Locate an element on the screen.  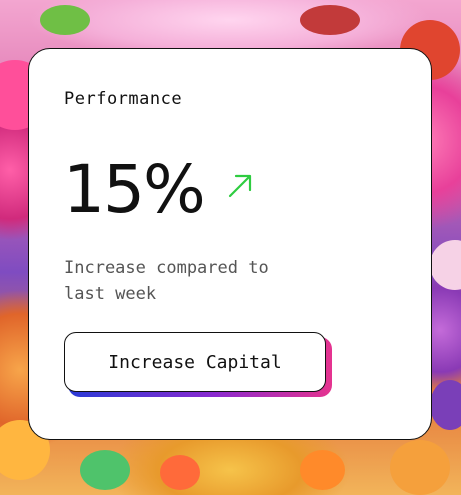
metric-value: 15% is located at coordinates (134, 189).